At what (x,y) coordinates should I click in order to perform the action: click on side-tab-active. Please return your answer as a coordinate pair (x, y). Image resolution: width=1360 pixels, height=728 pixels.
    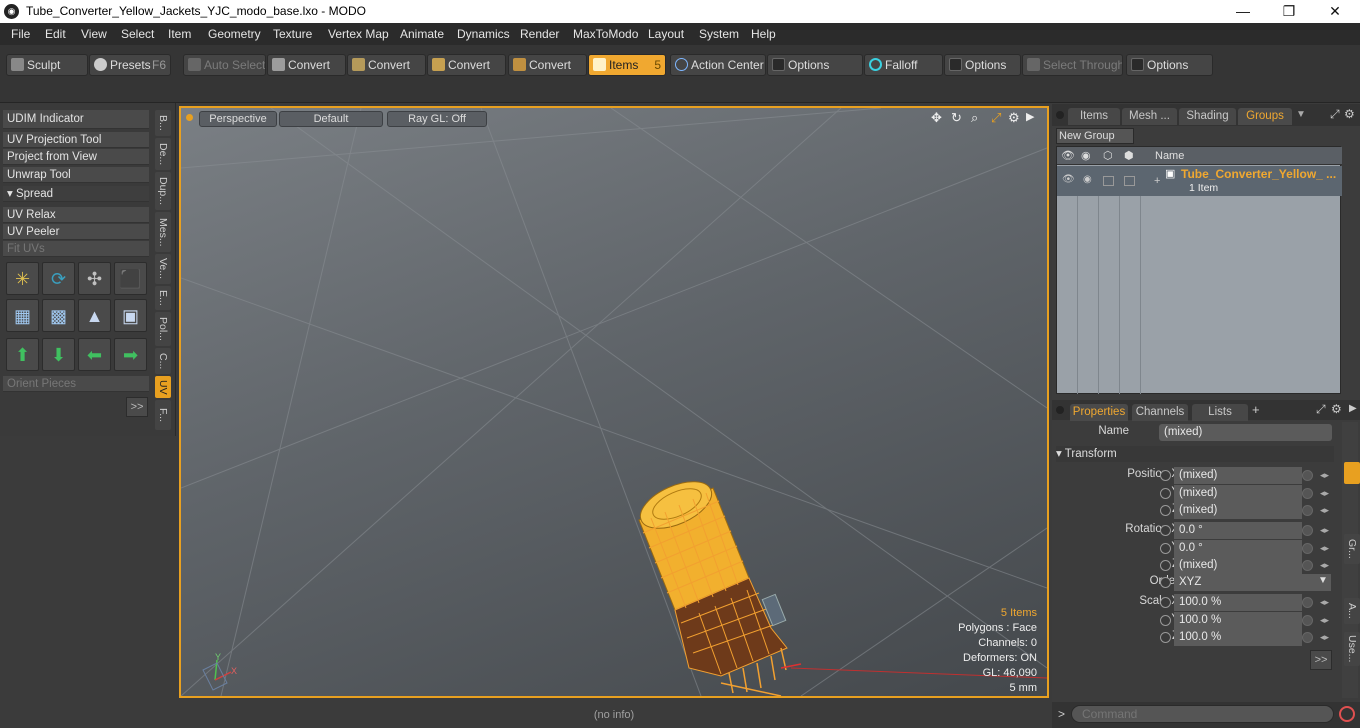
    Looking at the image, I should click on (1352, 473).